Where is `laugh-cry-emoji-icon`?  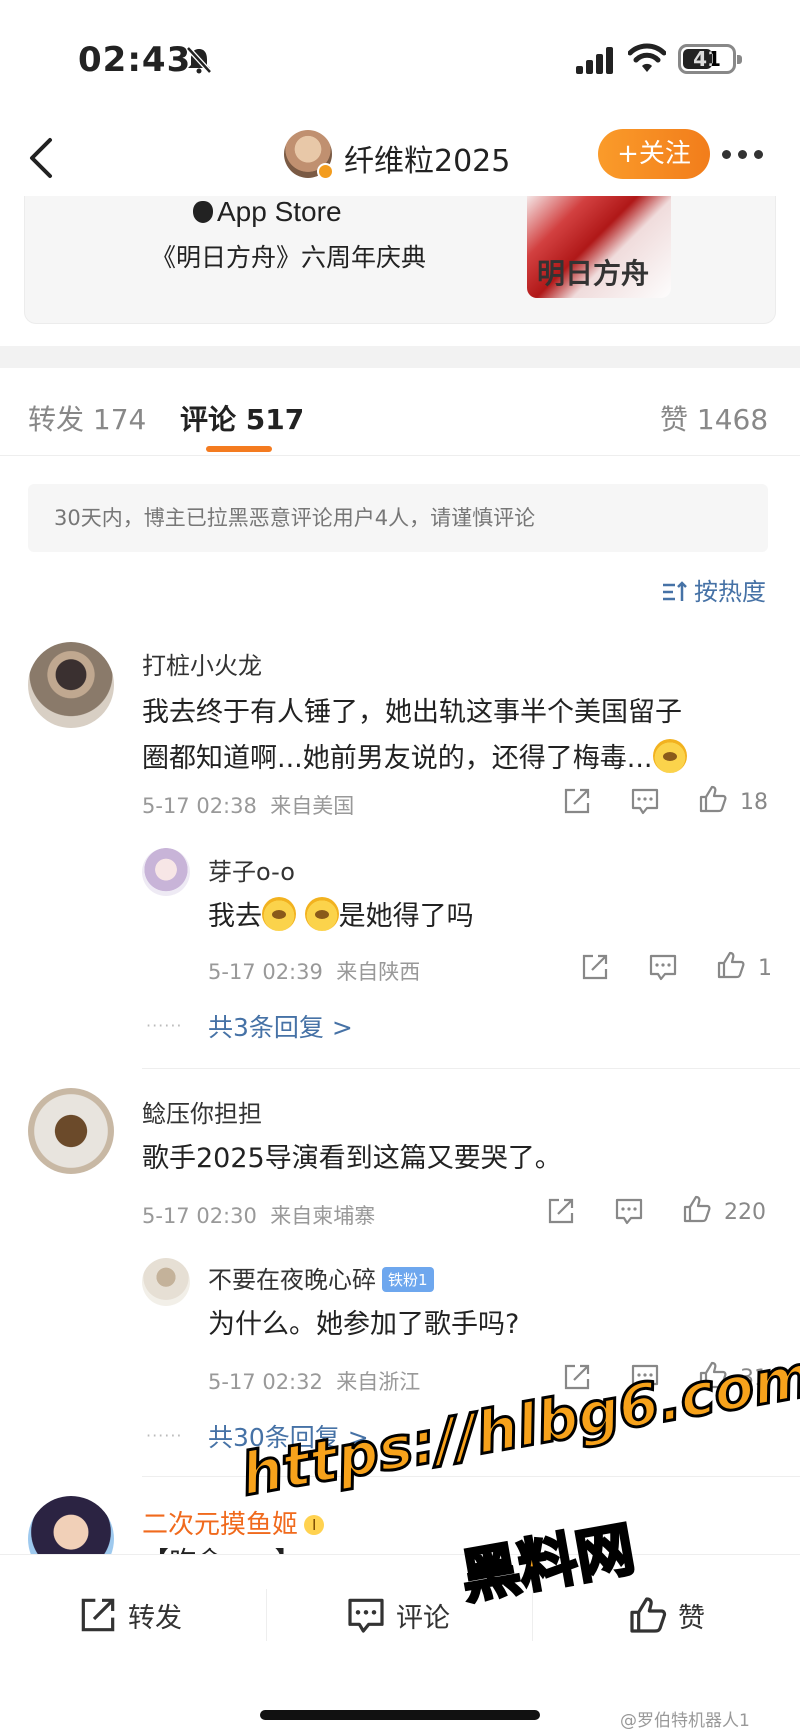 laugh-cry-emoji-icon is located at coordinates (669, 756).